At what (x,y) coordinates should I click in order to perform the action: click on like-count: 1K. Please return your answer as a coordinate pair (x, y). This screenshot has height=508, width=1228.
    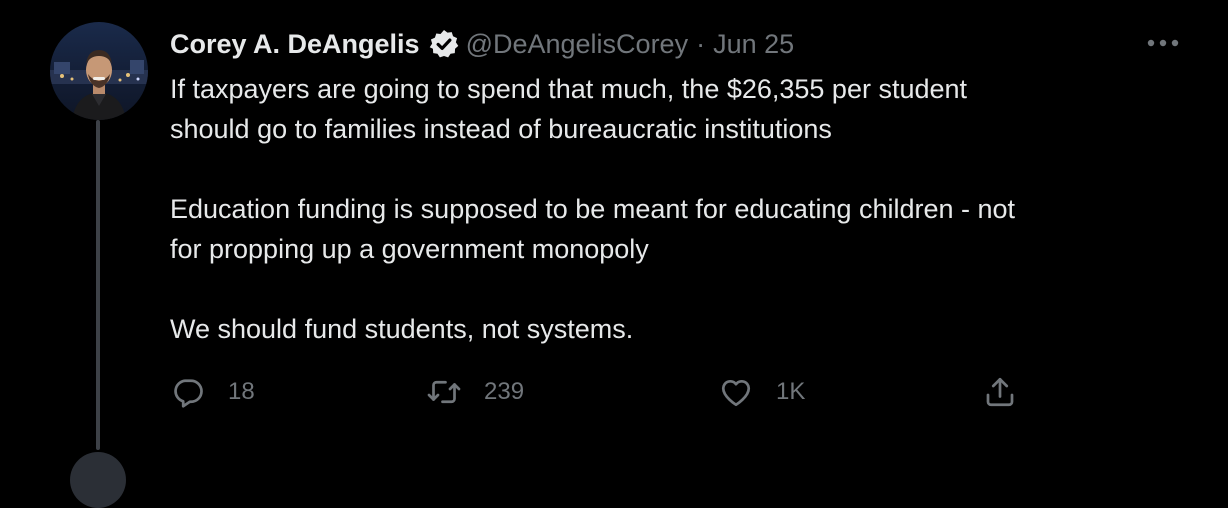
    Looking at the image, I should click on (791, 391).